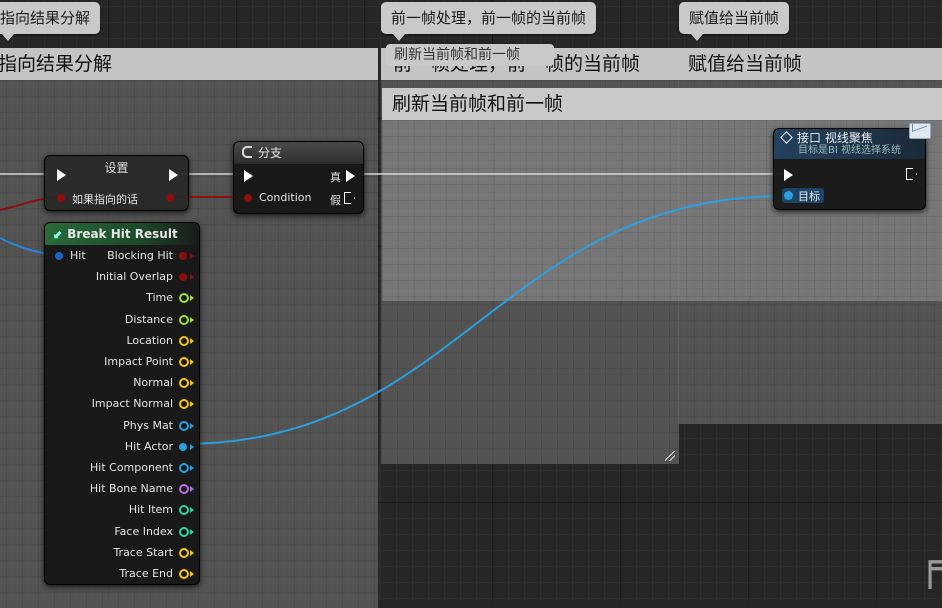  What do you see at coordinates (149, 340) in the screenshot?
I see `output-pin-label: Location` at bounding box center [149, 340].